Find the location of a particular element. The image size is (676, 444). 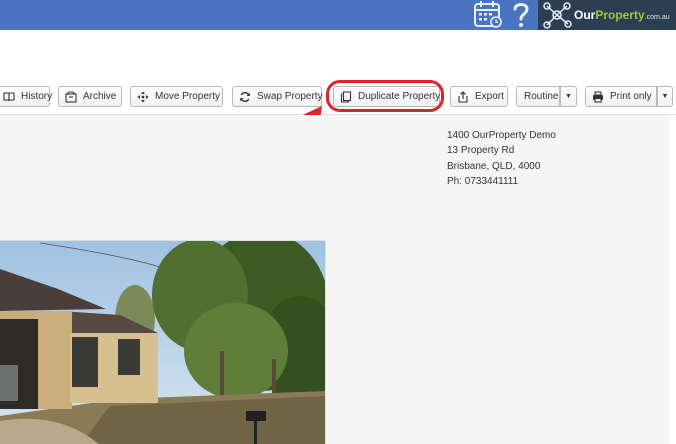

move-property-button: Move Property is located at coordinates (176, 96).